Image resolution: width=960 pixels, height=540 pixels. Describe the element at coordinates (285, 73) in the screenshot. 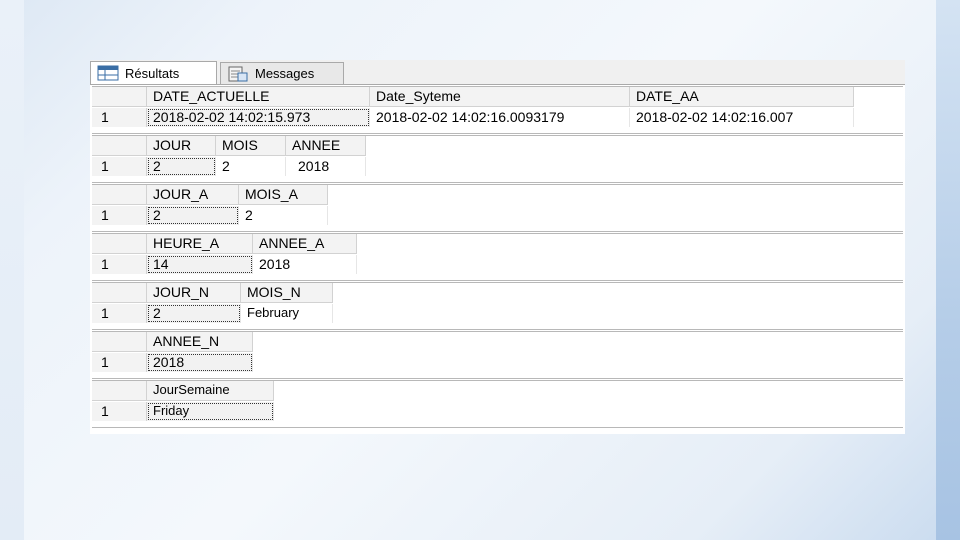

I see `tab-messages-label: Messages` at that location.